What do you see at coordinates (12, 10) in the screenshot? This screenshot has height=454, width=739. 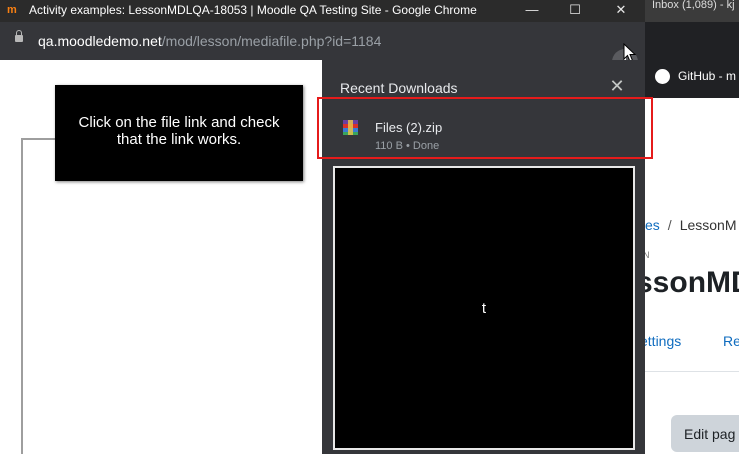 I see `moodle-logo-icon: m` at bounding box center [12, 10].